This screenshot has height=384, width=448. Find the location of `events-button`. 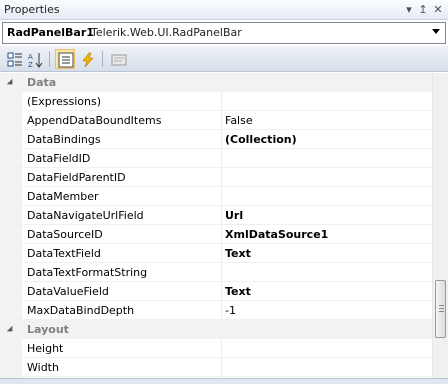

events-button is located at coordinates (87, 59).